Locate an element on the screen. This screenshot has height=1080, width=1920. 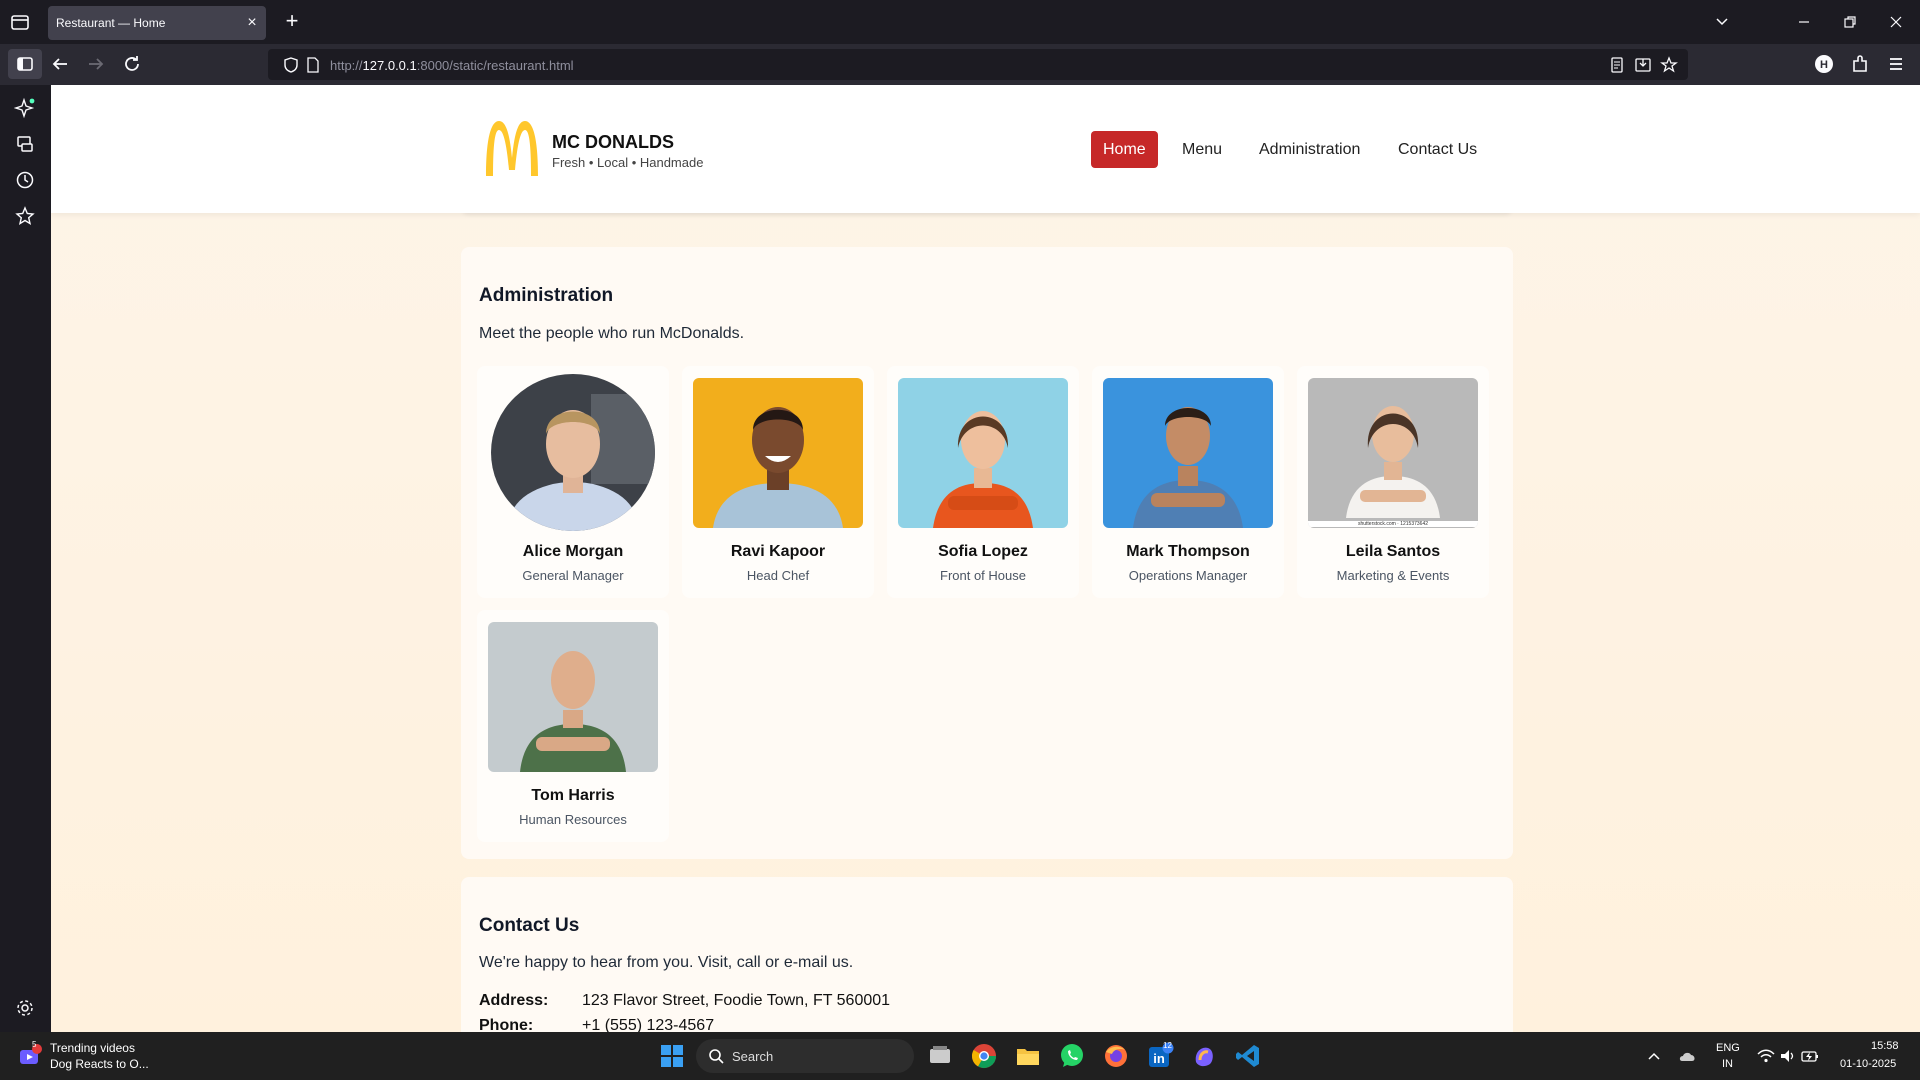
staff-role: General Manager is located at coordinates (573, 575).